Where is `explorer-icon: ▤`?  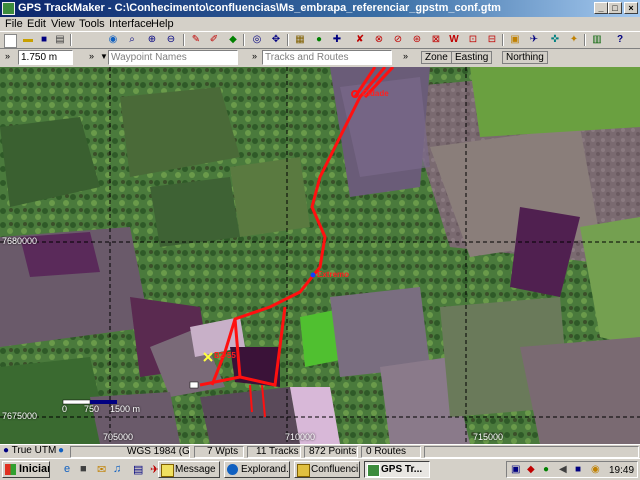
explorer-icon: ▤ is located at coordinates (138, 469).